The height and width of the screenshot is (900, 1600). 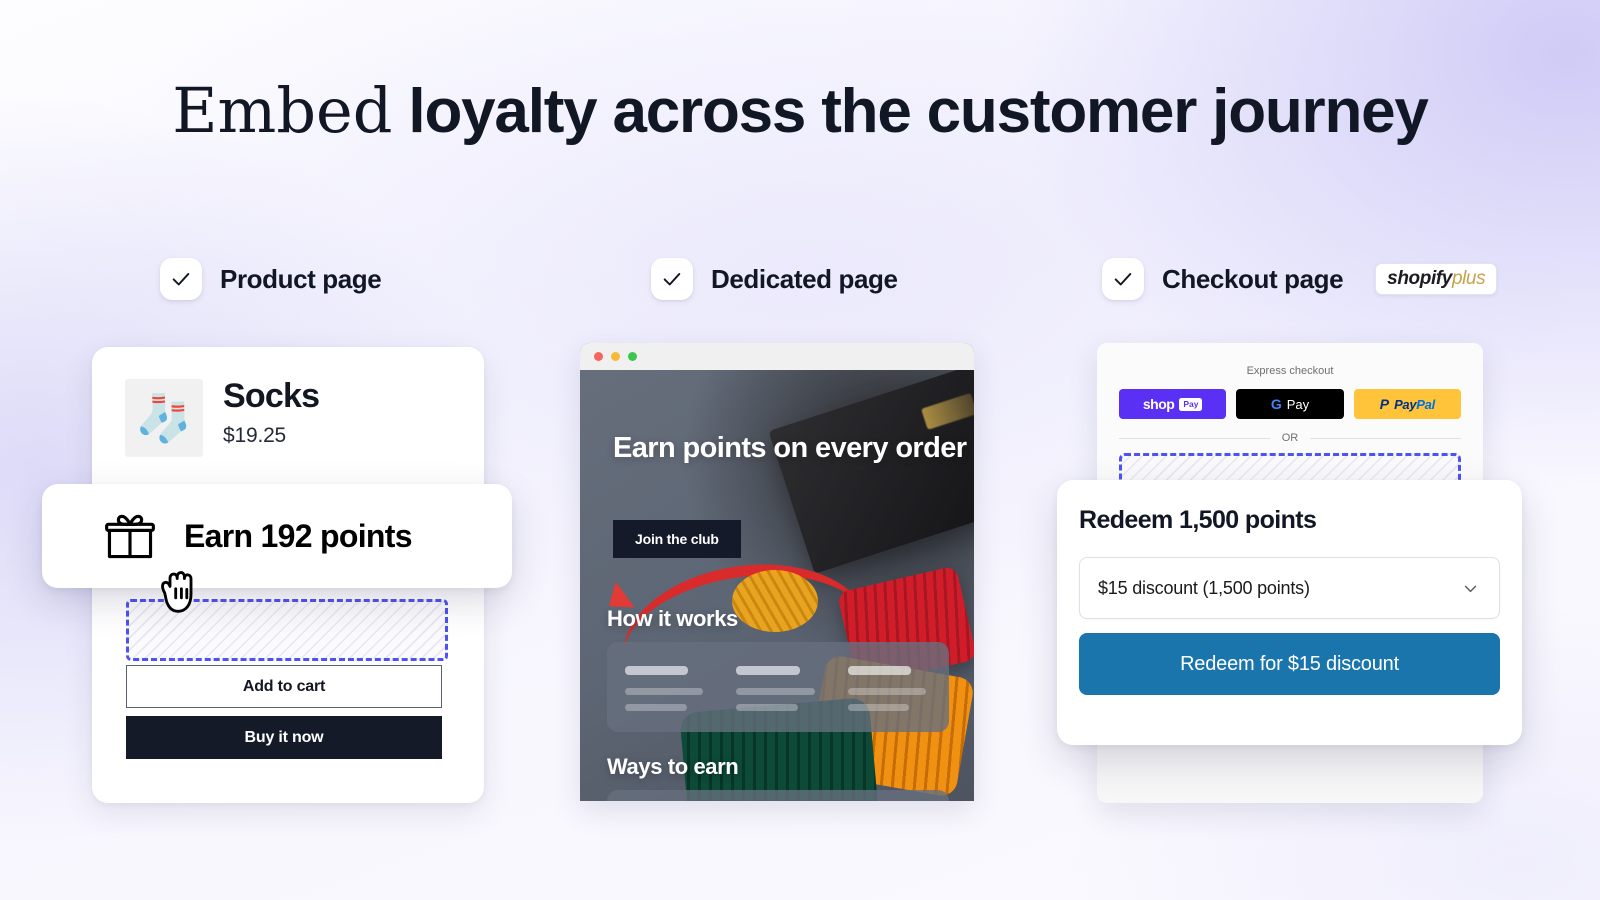 I want to click on product-summary: 🧦 Socks $19.25, so click(x=288, y=402).